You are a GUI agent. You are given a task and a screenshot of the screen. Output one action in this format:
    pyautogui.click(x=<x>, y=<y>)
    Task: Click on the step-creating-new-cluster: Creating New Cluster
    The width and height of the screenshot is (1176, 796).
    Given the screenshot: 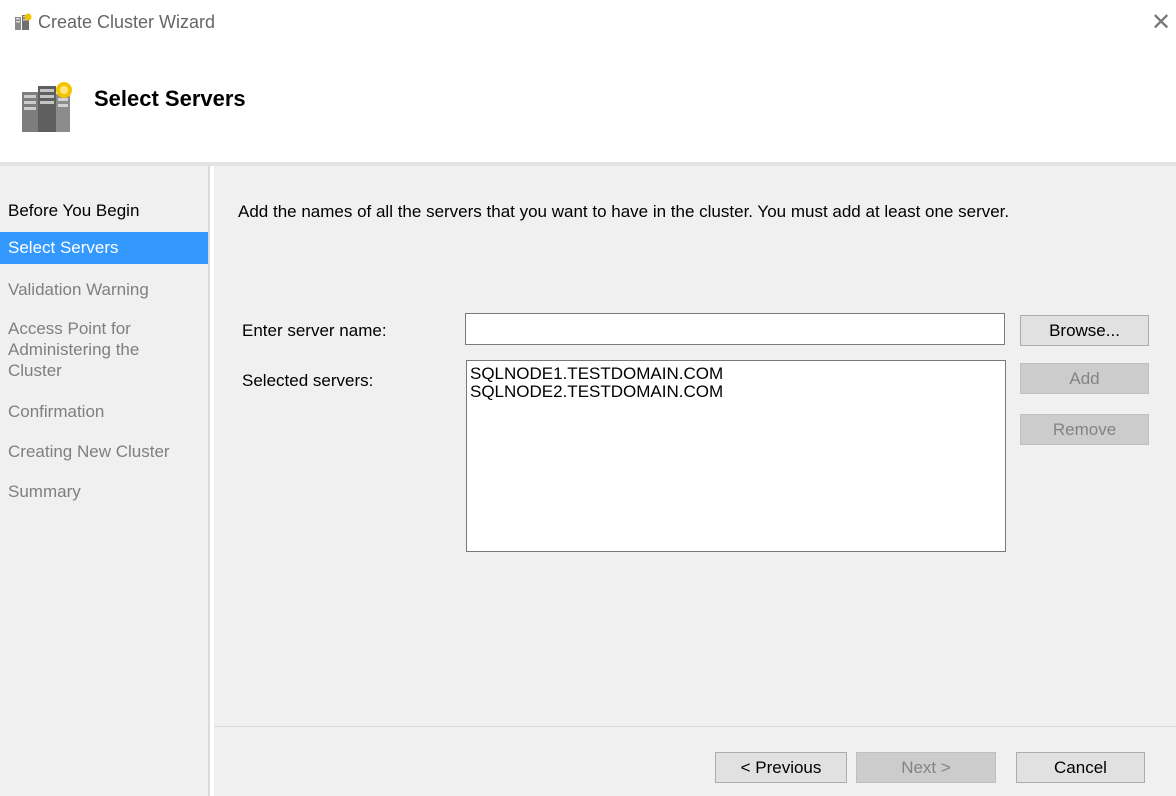 What is the action you would take?
    pyautogui.click(x=89, y=451)
    